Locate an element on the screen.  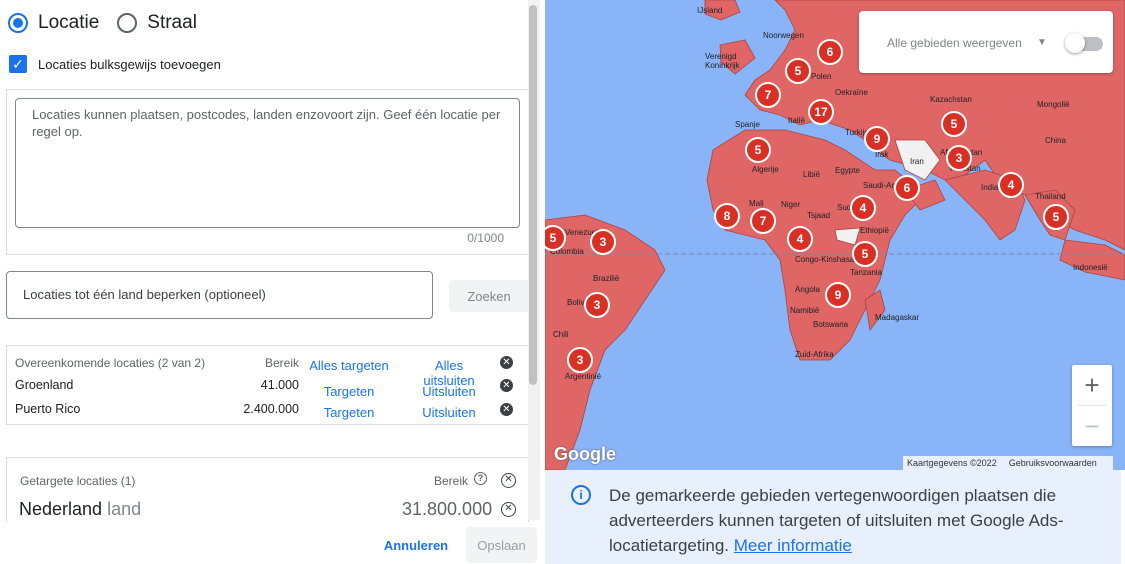
map-label: Iran is located at coordinates (917, 161).